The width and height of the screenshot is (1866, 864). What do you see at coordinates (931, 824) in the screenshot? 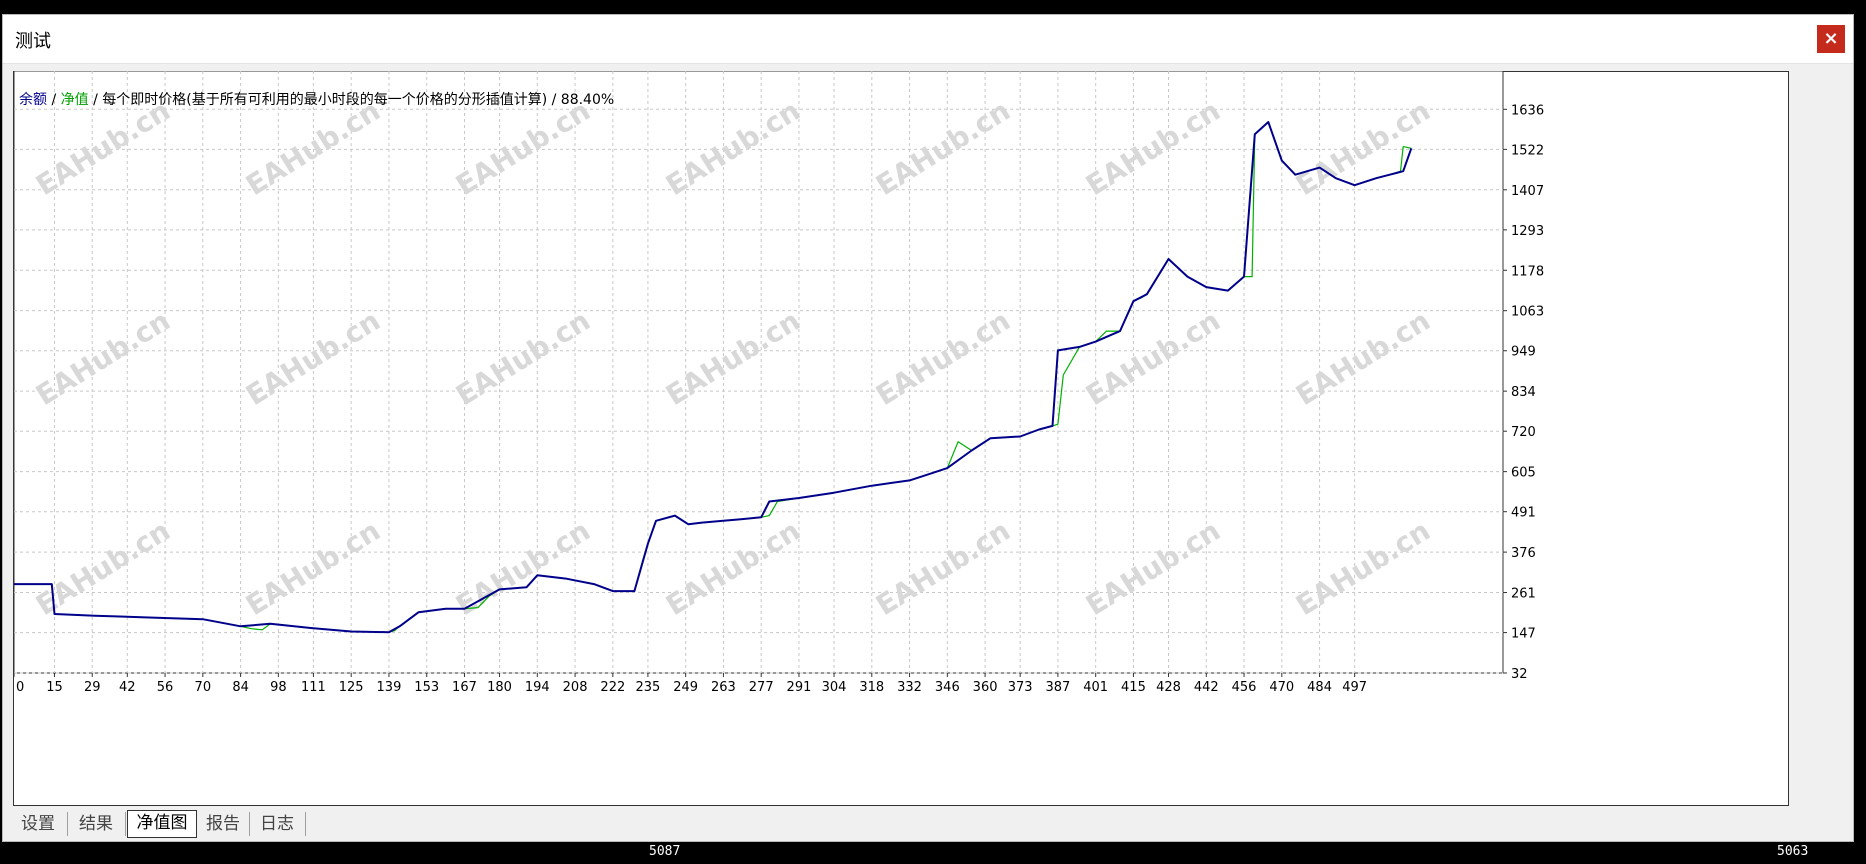
I see `tester-tabs: 设置 结果 净值图 报告 日志` at bounding box center [931, 824].